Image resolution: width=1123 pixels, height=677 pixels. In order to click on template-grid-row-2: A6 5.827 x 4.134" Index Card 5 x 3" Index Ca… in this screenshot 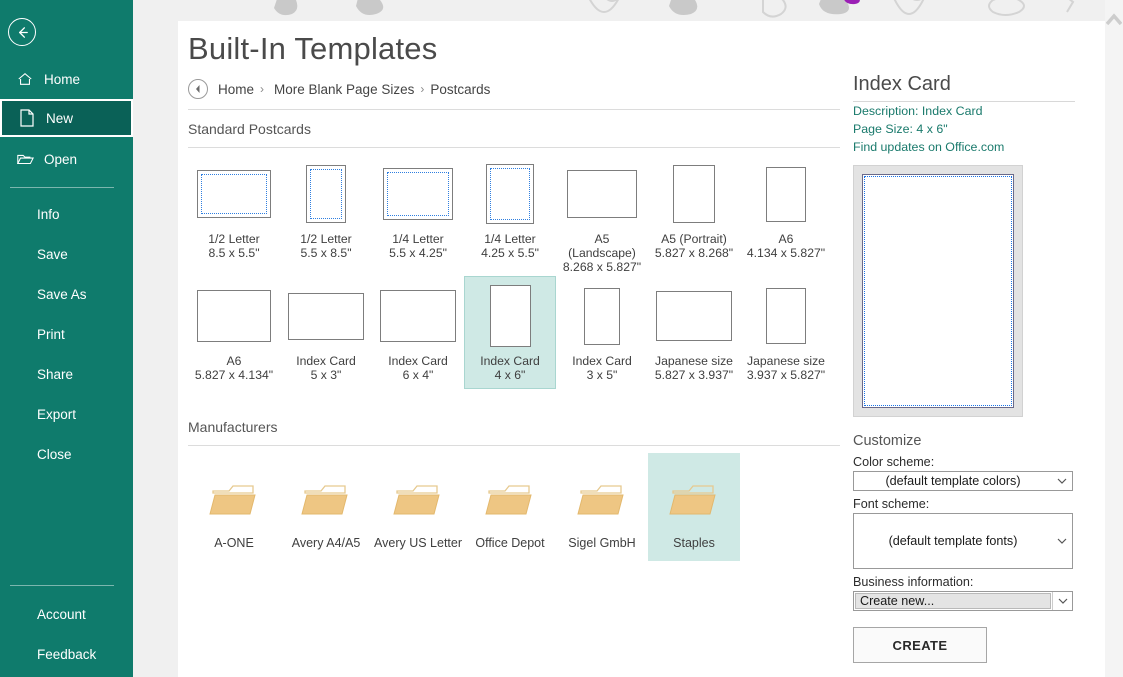, I will do `click(510, 332)`.